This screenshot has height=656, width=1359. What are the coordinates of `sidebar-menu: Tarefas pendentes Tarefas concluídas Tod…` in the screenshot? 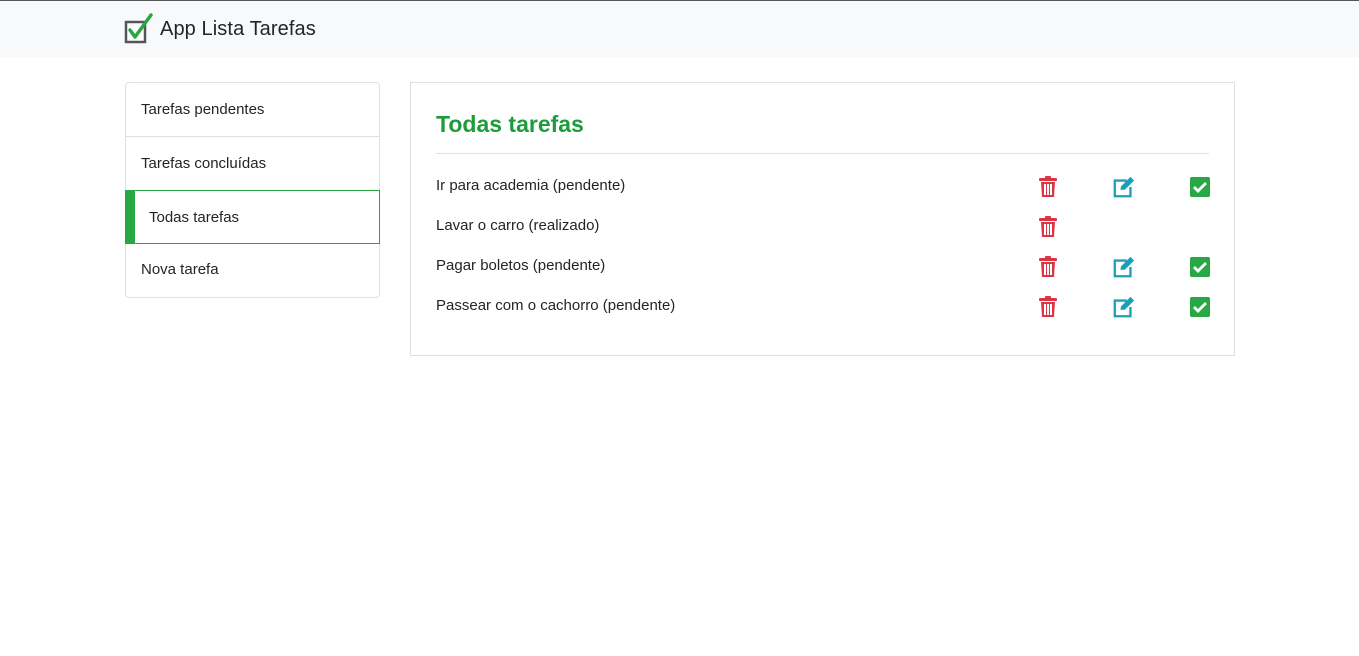 It's located at (252, 190).